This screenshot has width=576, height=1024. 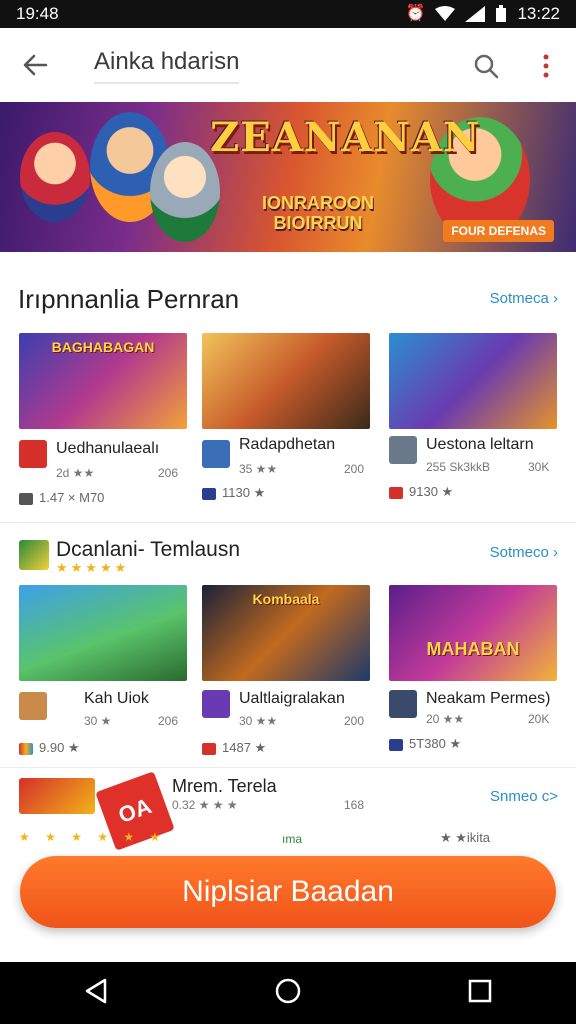 I want to click on back-arrow-icon, so click(x=35, y=65).